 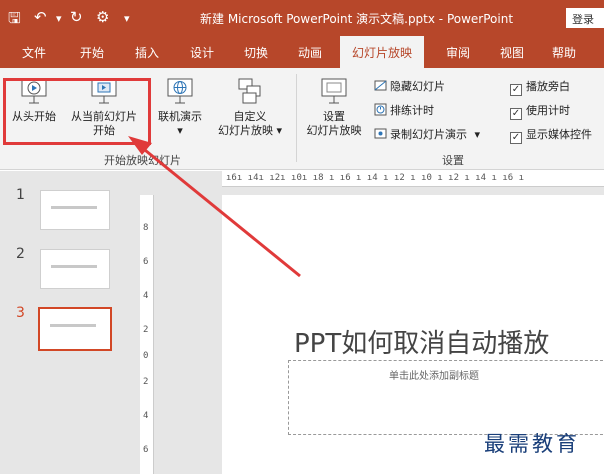 What do you see at coordinates (532, 444) in the screenshot?
I see `watermark-logo: 最需教育` at bounding box center [532, 444].